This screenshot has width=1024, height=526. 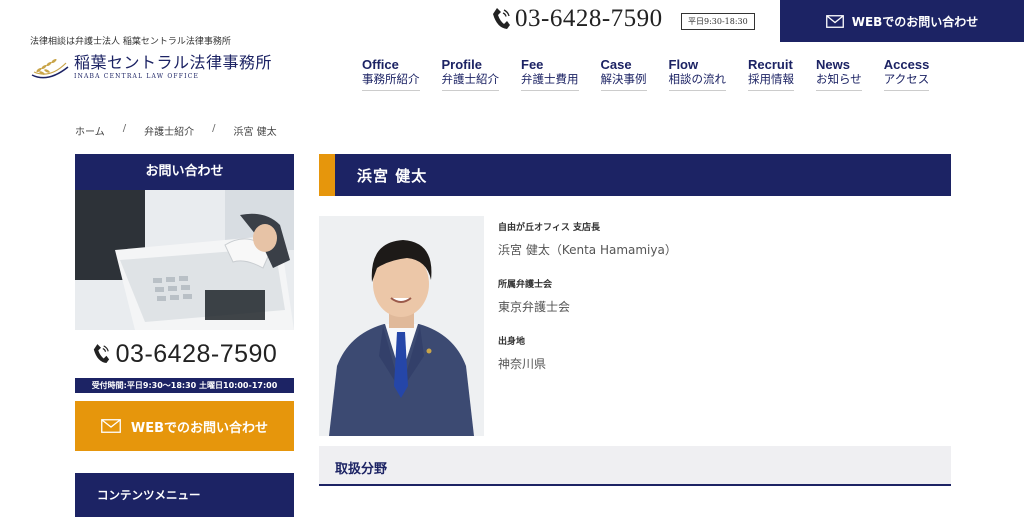 What do you see at coordinates (770, 64) in the screenshot?
I see `nav-item-en: Recruit` at bounding box center [770, 64].